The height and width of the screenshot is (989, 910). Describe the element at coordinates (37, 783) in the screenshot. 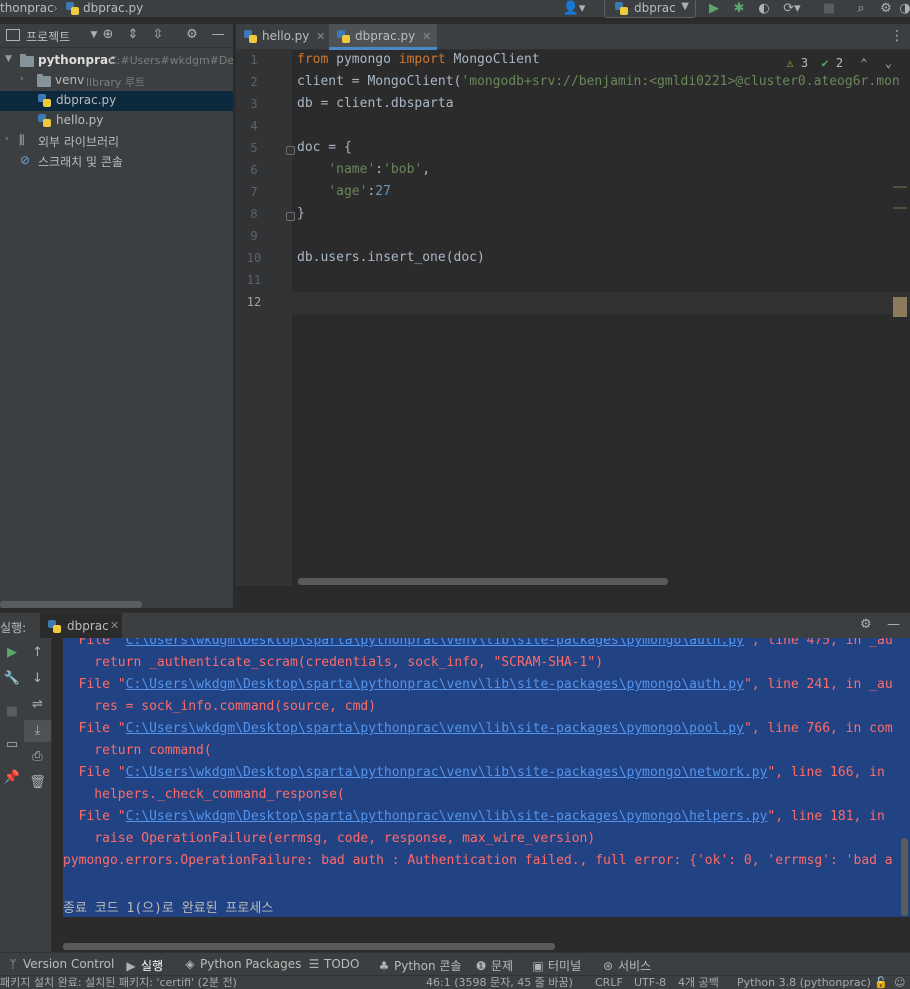

I see `trash-icon: 🗑` at that location.